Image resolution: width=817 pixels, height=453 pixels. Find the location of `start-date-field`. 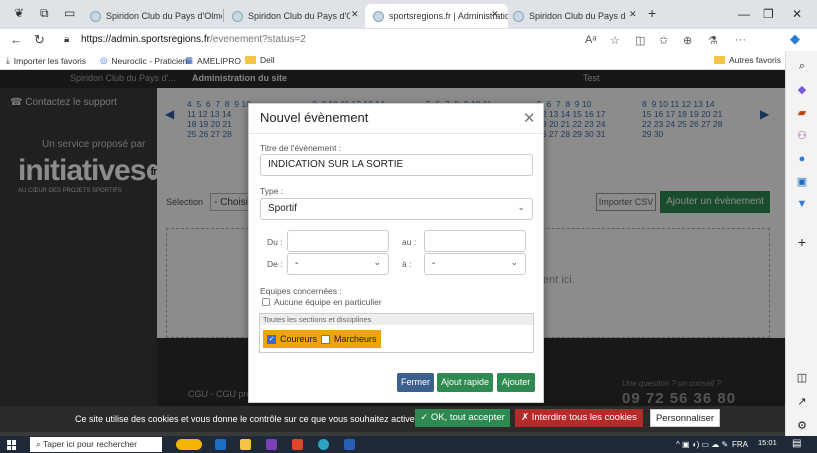

start-date-field is located at coordinates (338, 241).